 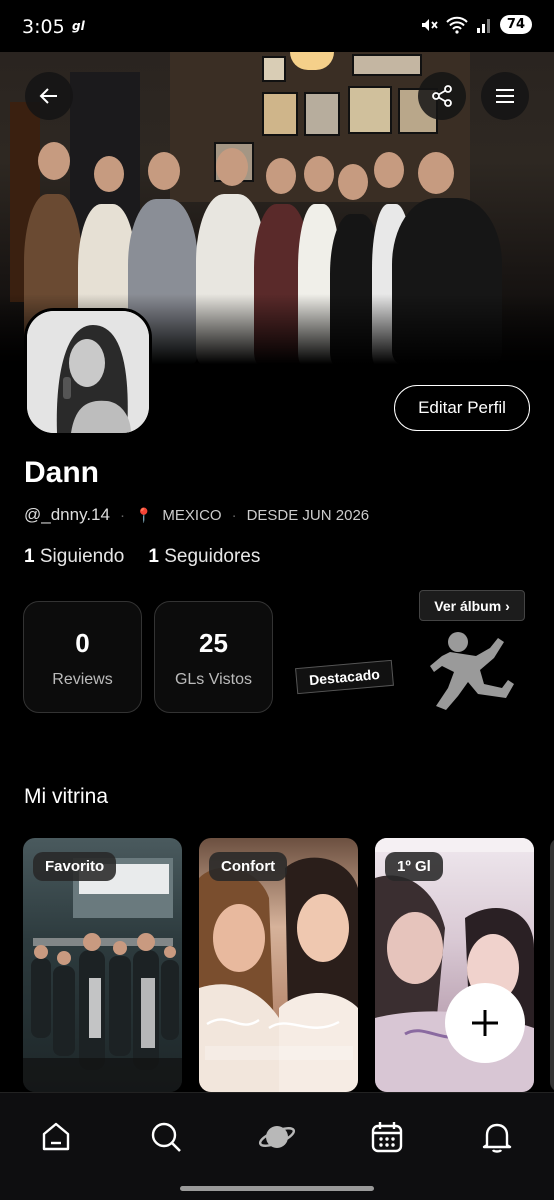 What do you see at coordinates (212, 556) in the screenshot?
I see `followers-label: Seguidores` at bounding box center [212, 556].